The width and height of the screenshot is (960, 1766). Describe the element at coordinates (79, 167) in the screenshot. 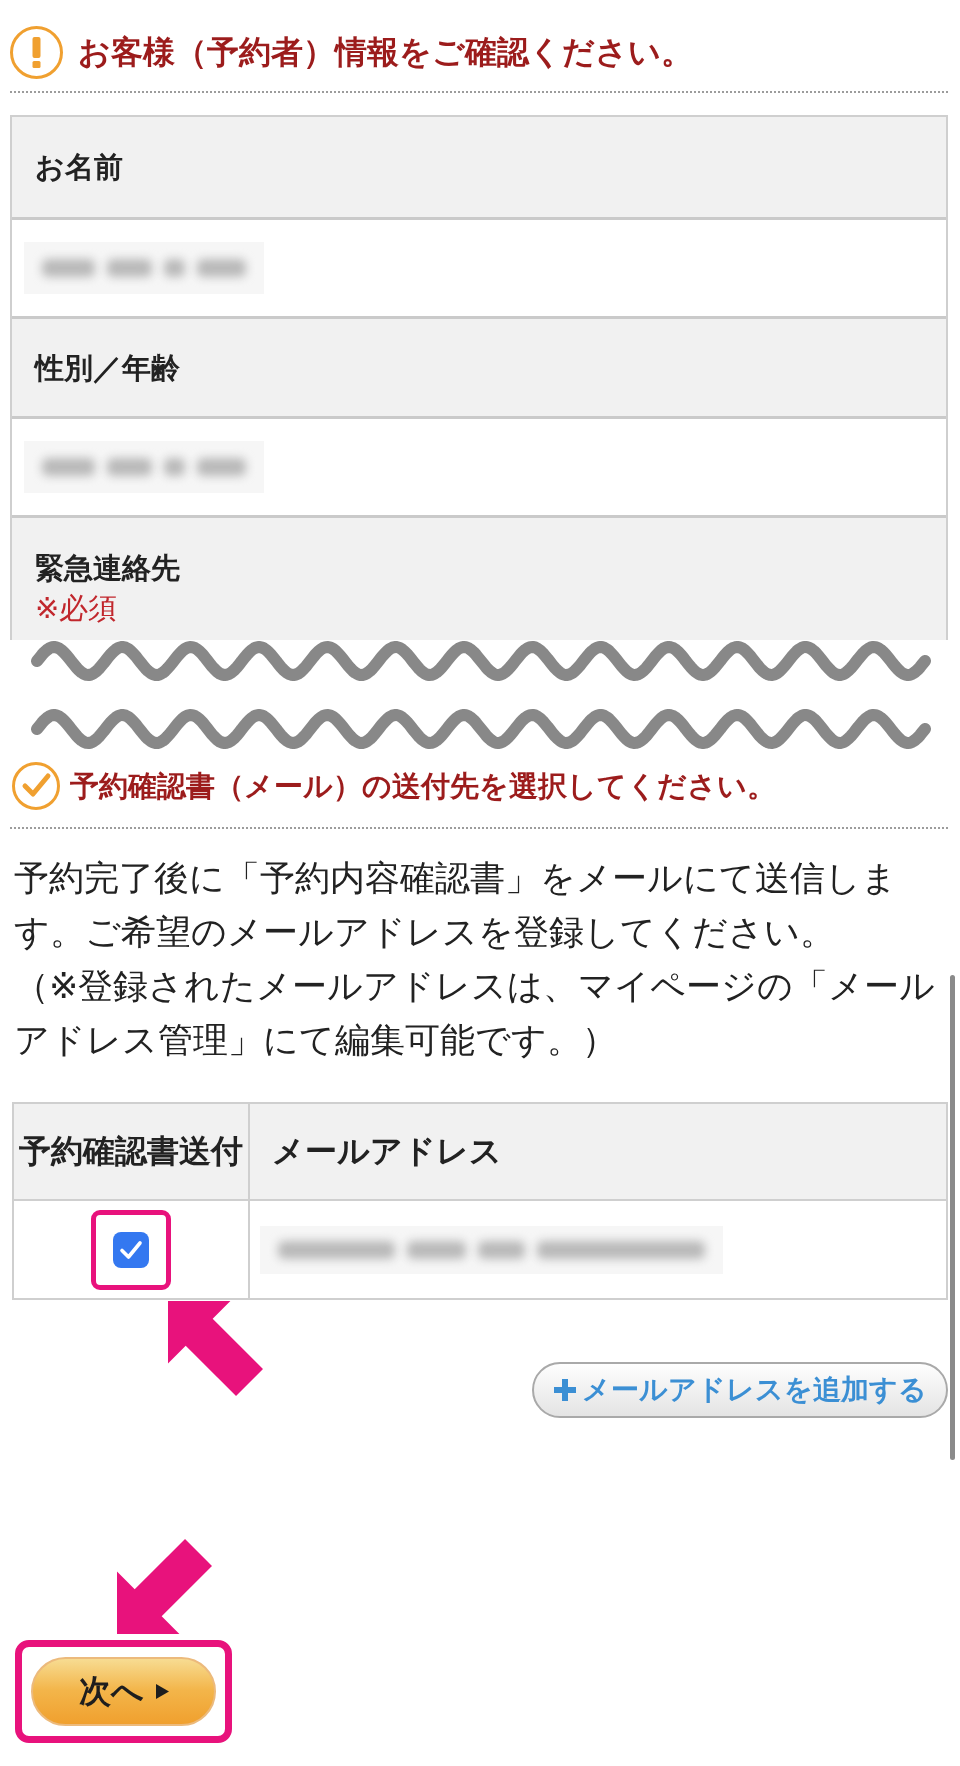

I see `field-label: お名前` at that location.